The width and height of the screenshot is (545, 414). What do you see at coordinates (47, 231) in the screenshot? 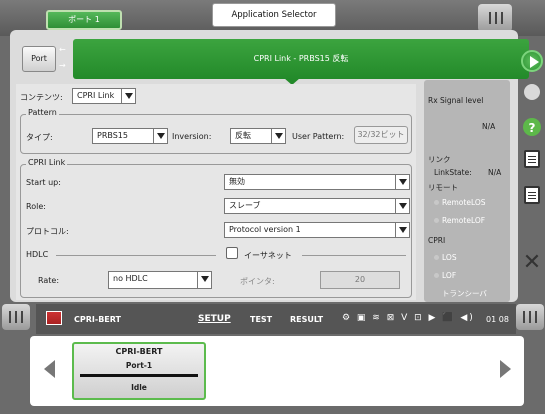
I see `protocol-label: プロトコル:` at bounding box center [47, 231].